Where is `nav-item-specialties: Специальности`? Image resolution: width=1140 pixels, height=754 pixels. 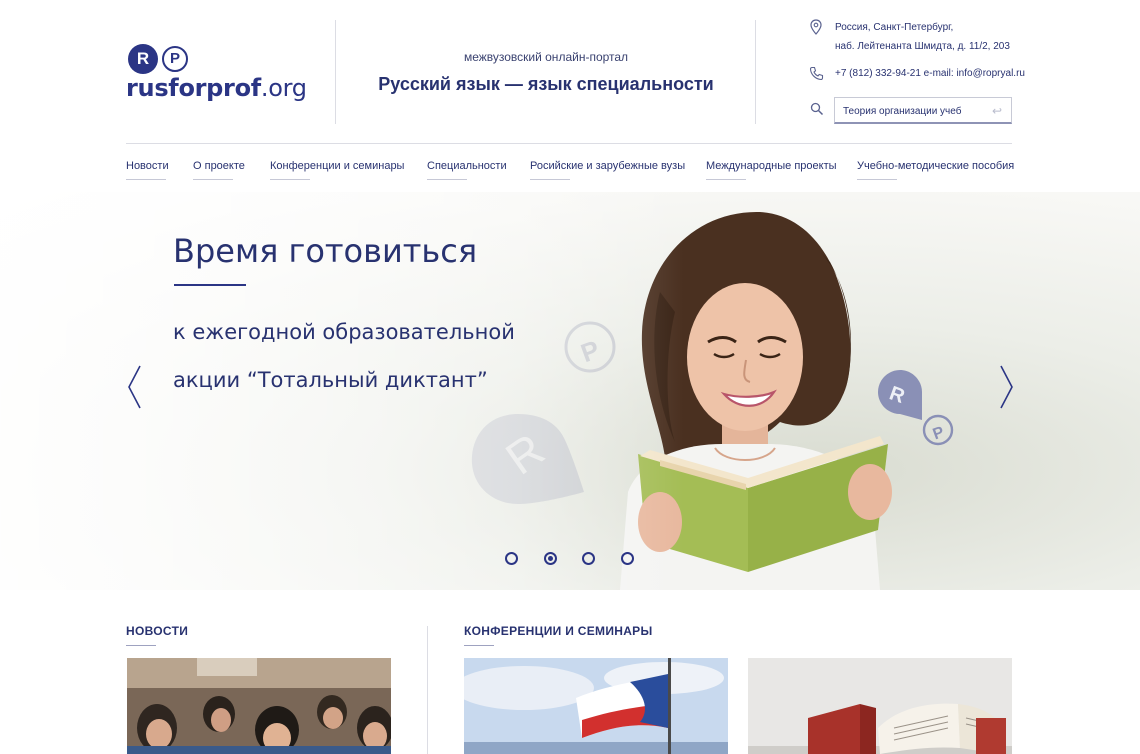
nav-item-specialties: Специальности is located at coordinates (467, 170).